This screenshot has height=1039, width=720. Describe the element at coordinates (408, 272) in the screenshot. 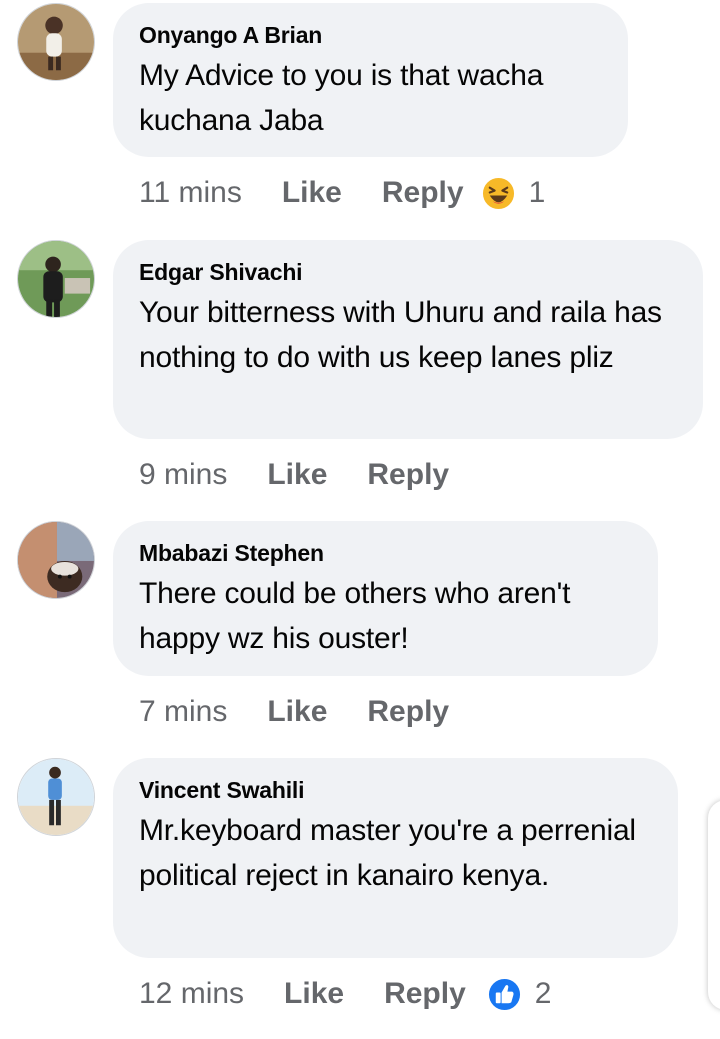

I see `comment-author: Edgar Shivachi` at that location.